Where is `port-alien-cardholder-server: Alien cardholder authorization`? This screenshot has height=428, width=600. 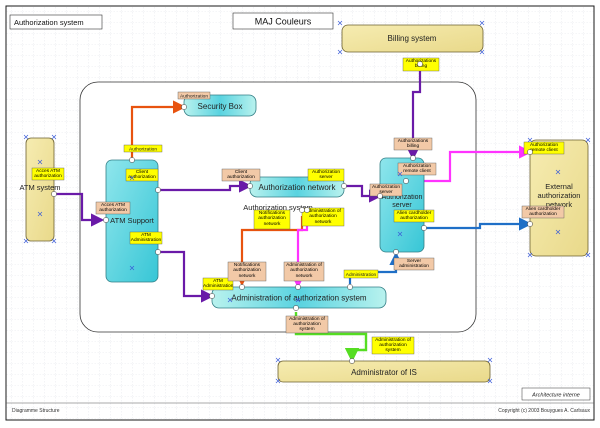
port-alien-cardholder-server: Alien cardholder authorization is located at coordinates (414, 216).